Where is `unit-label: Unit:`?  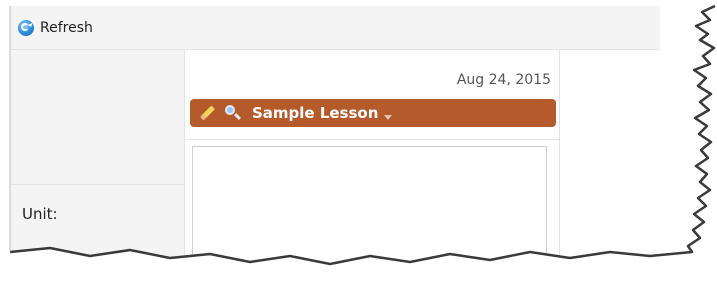 unit-label: Unit: is located at coordinates (40, 214).